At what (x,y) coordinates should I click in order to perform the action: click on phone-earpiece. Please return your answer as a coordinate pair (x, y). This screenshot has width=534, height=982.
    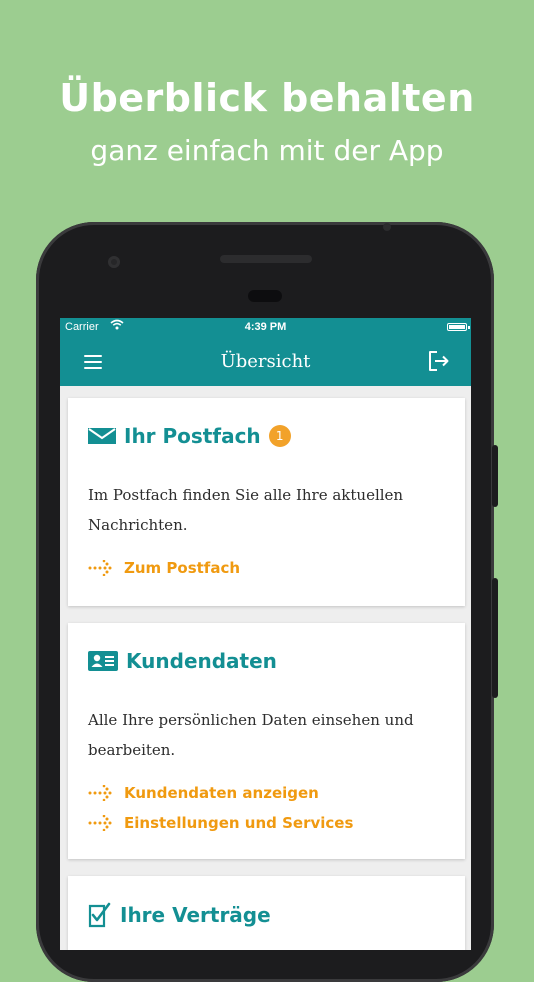
    Looking at the image, I should click on (266, 259).